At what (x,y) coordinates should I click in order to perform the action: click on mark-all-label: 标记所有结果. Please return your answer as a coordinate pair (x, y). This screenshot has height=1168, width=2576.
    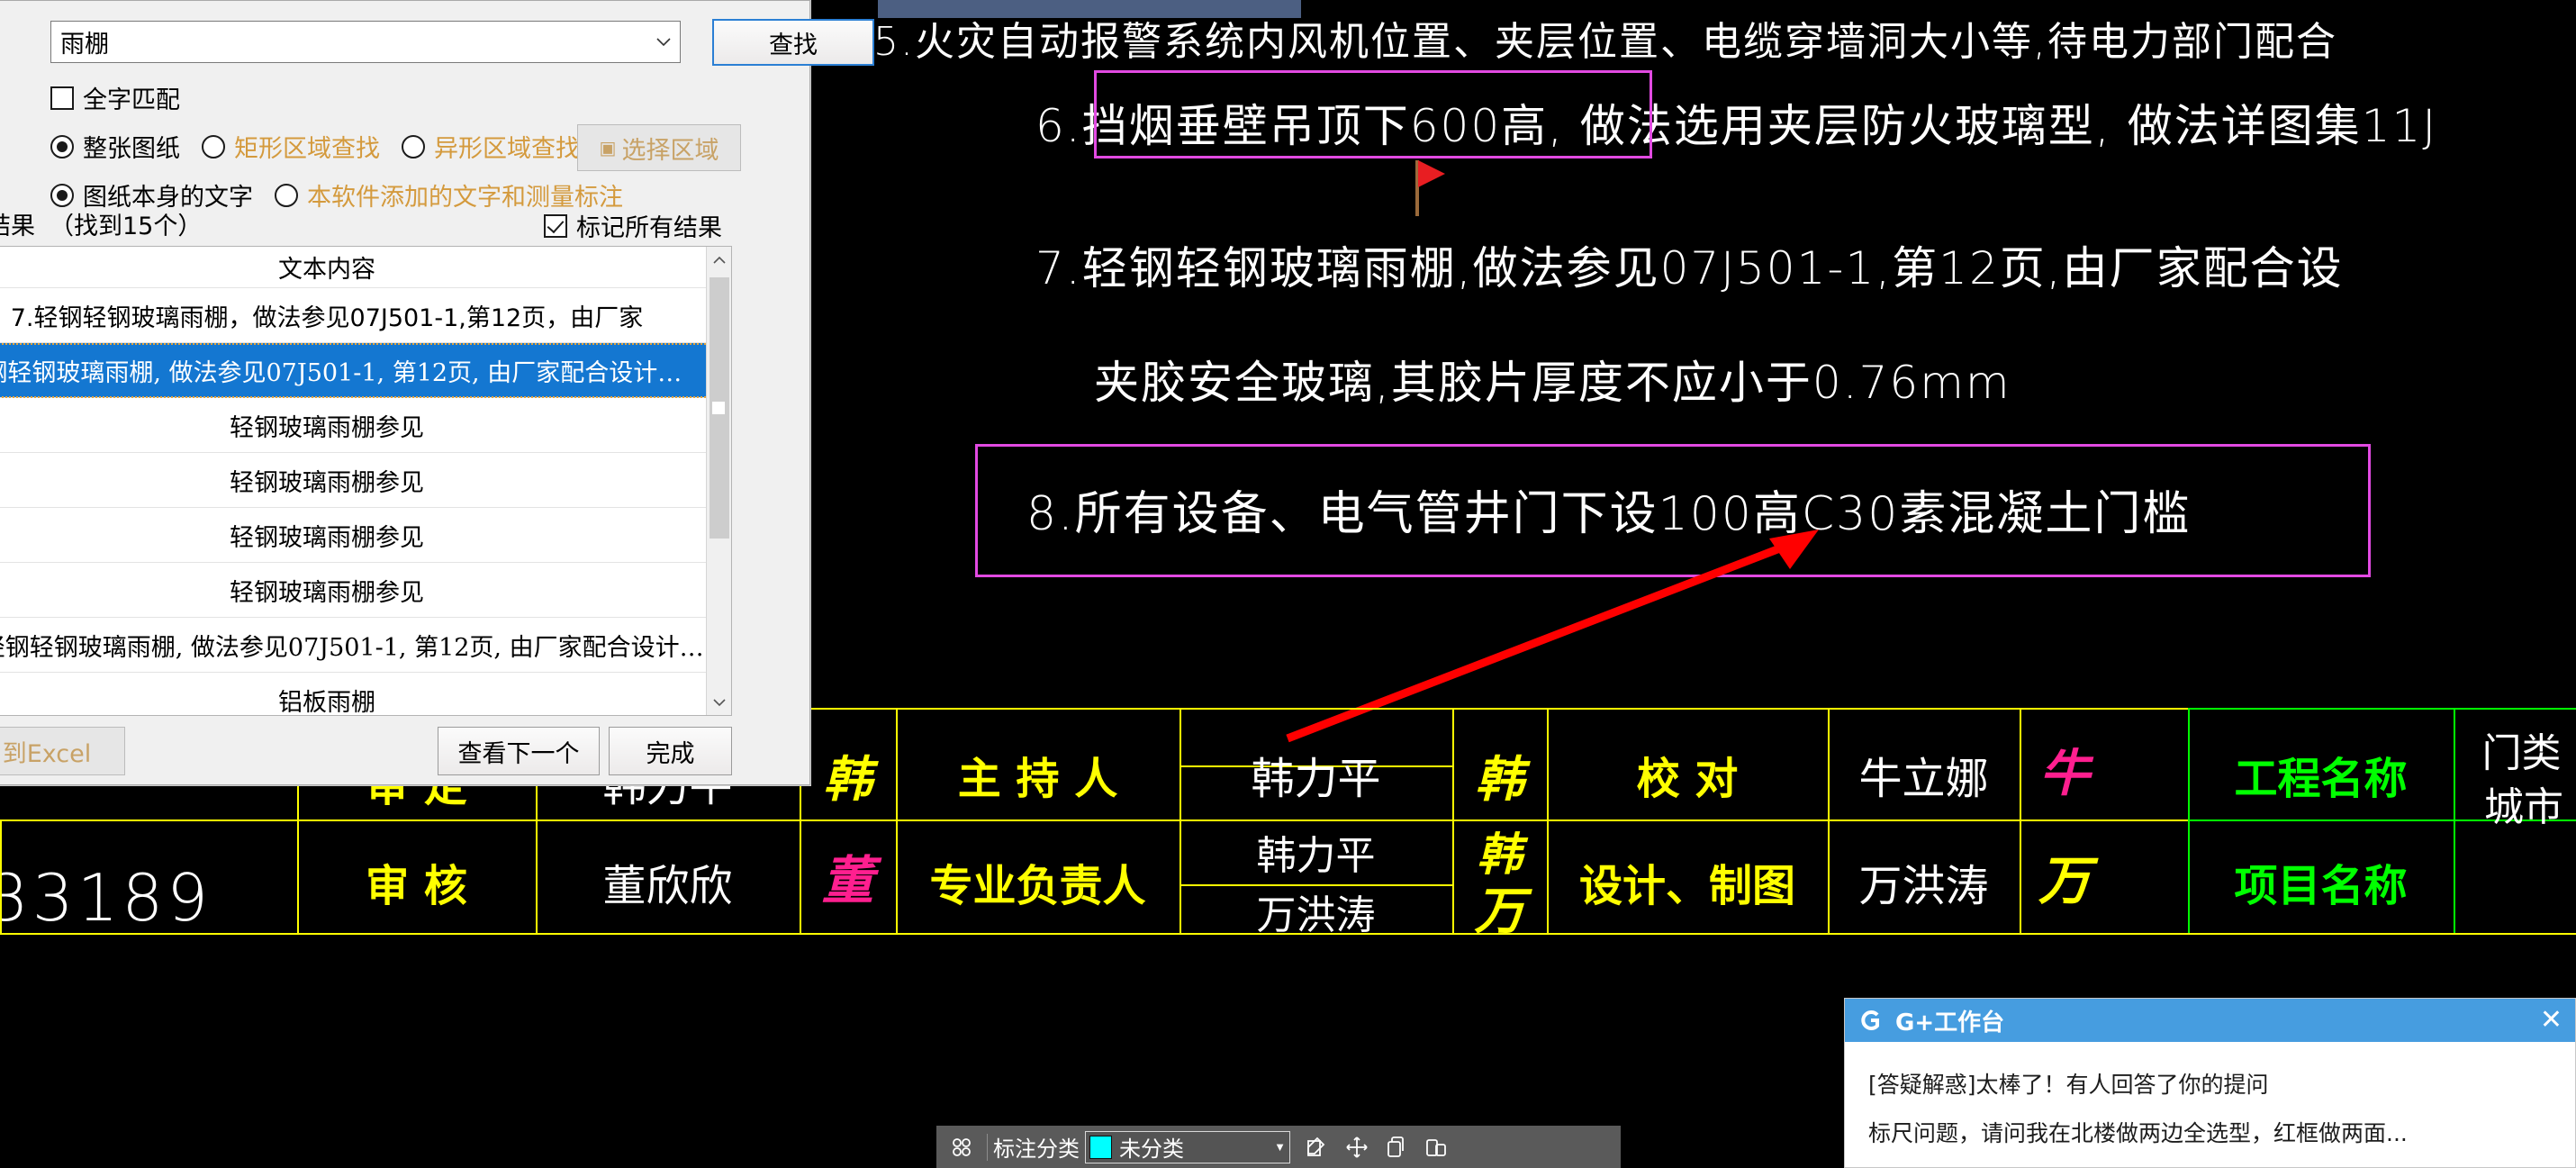
    Looking at the image, I should click on (649, 228).